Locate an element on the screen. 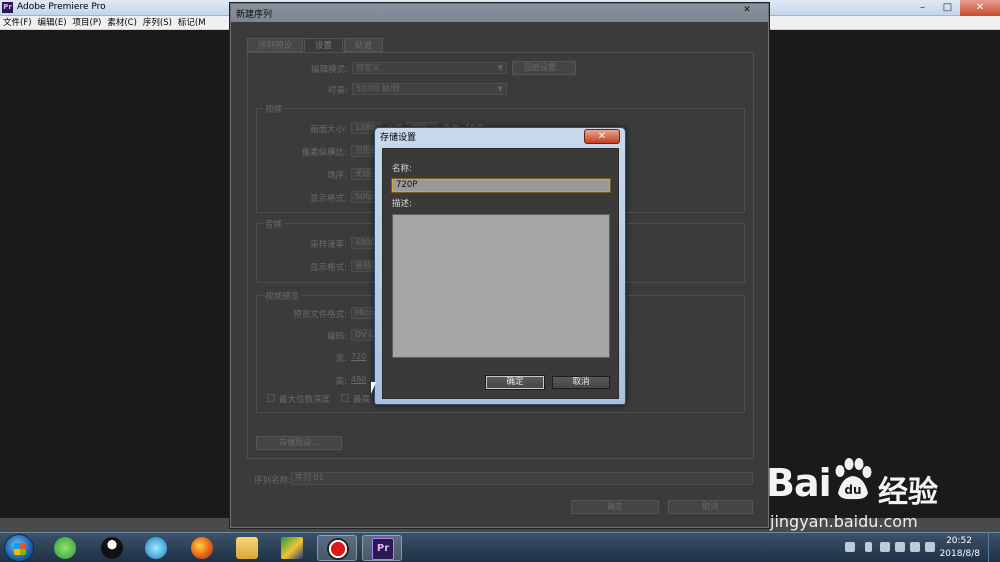  app-icon is located at coordinates (292, 548).